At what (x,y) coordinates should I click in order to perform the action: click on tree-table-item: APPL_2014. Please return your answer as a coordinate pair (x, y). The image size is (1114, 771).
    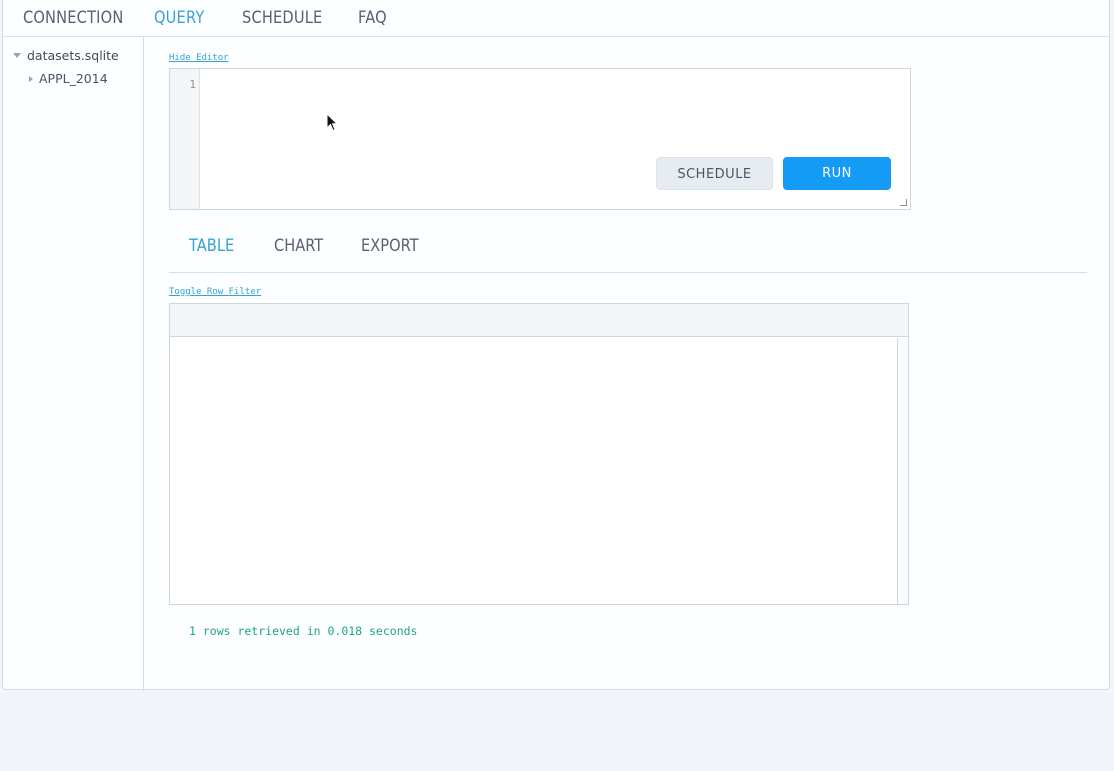
    Looking at the image, I should click on (68, 78).